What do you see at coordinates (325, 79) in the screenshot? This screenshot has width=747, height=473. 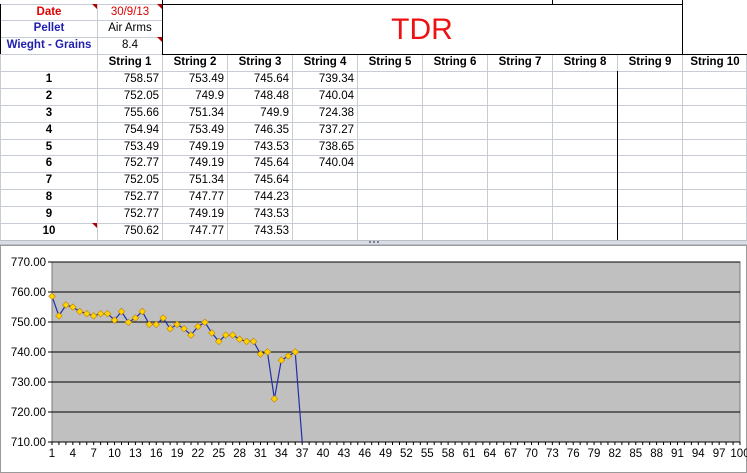 I see `table-cell: 739.34` at bounding box center [325, 79].